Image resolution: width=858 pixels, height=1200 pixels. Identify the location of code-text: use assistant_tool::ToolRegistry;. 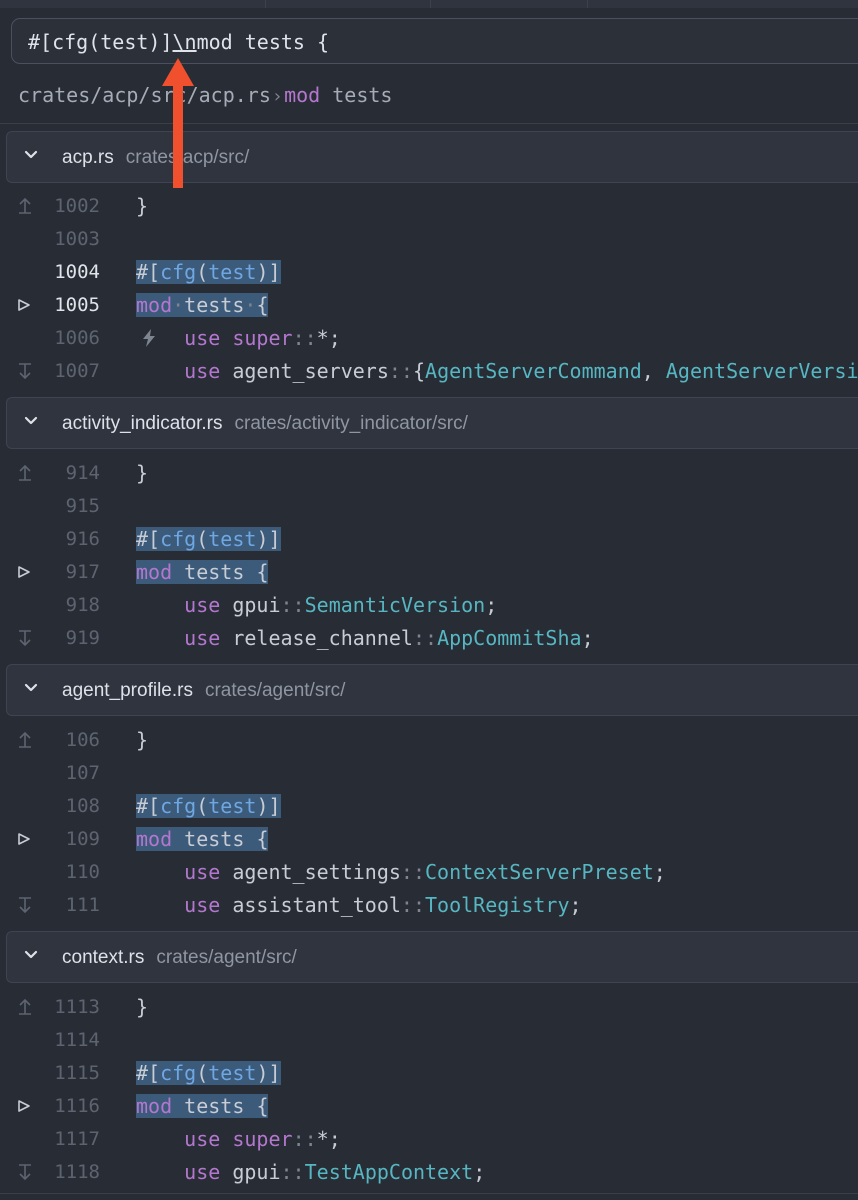
(383, 905).